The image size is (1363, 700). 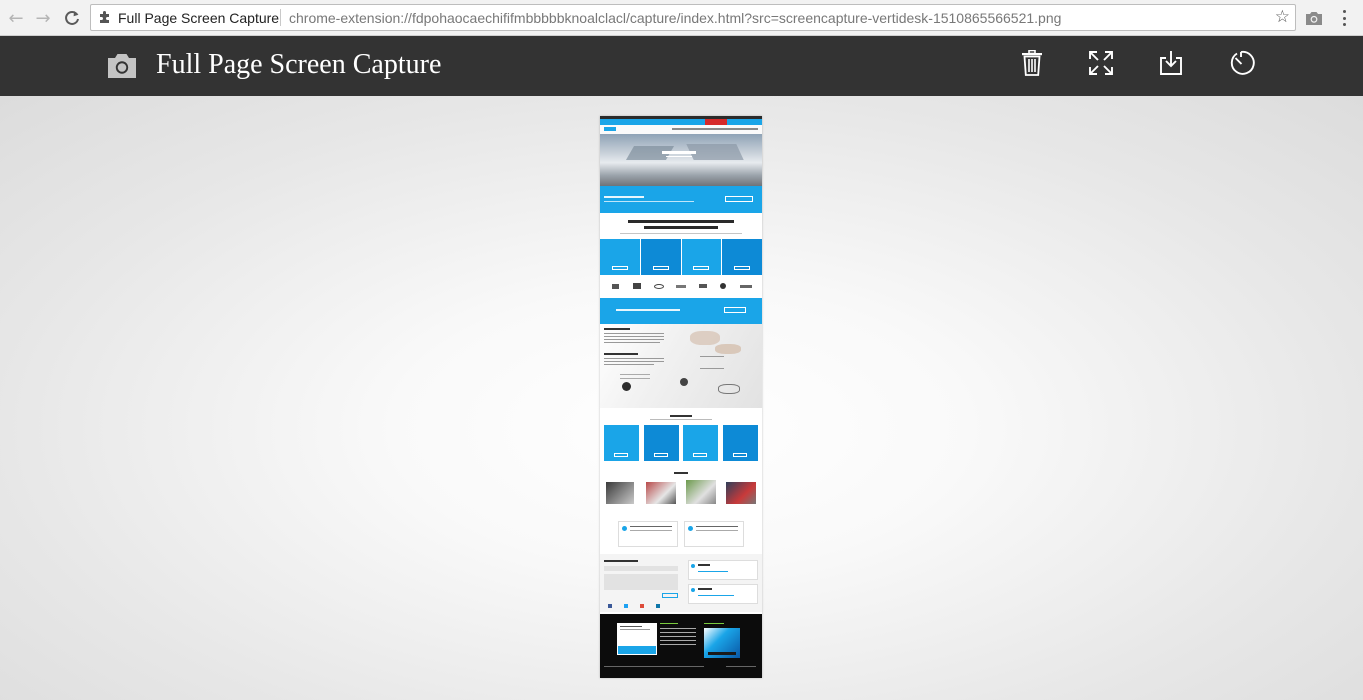 What do you see at coordinates (280, 17) in the screenshot?
I see `address-divider` at bounding box center [280, 17].